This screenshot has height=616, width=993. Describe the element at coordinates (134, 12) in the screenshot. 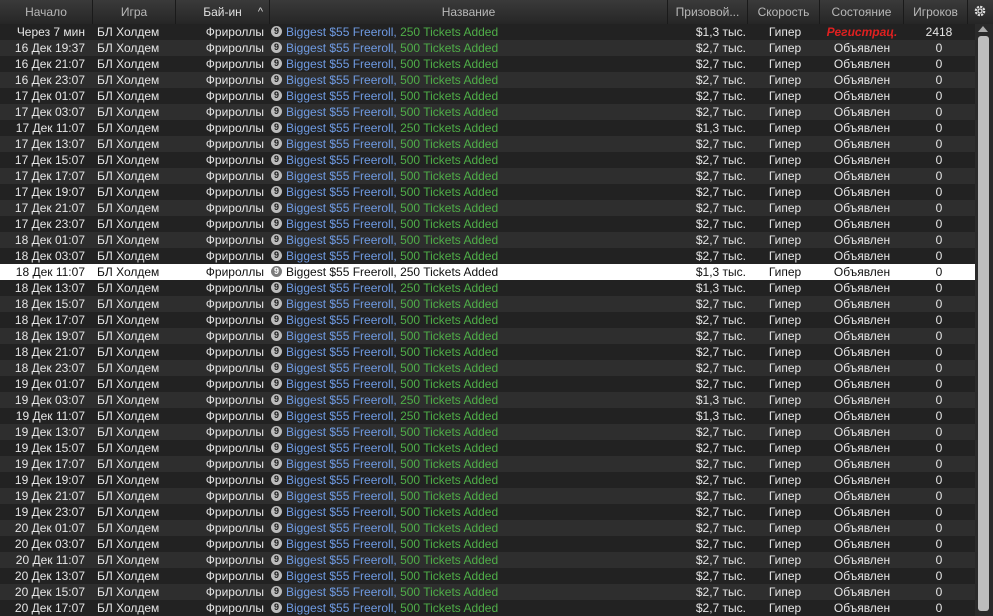

I see `column-header-game: Игра` at that location.